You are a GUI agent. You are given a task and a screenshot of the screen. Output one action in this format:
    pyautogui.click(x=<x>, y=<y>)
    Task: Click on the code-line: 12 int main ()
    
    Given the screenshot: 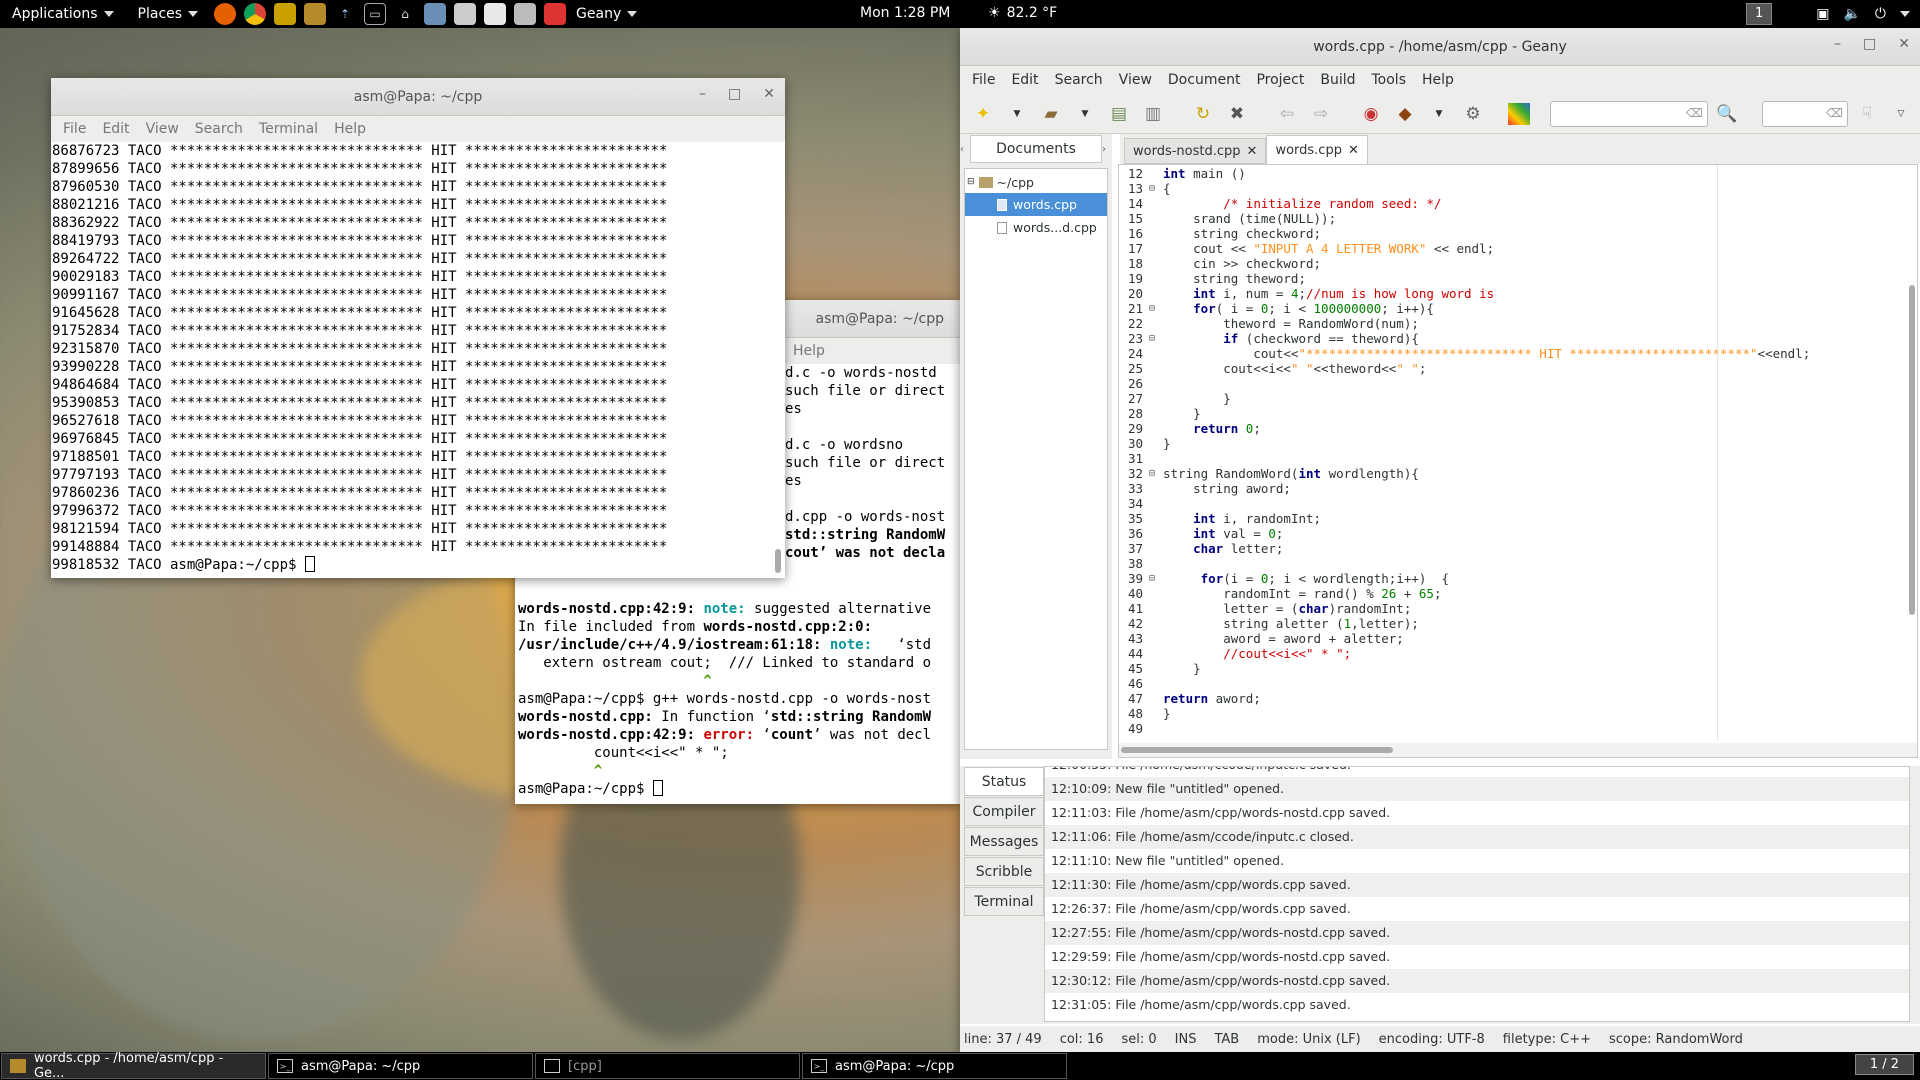 What is the action you would take?
    pyautogui.click(x=1509, y=173)
    